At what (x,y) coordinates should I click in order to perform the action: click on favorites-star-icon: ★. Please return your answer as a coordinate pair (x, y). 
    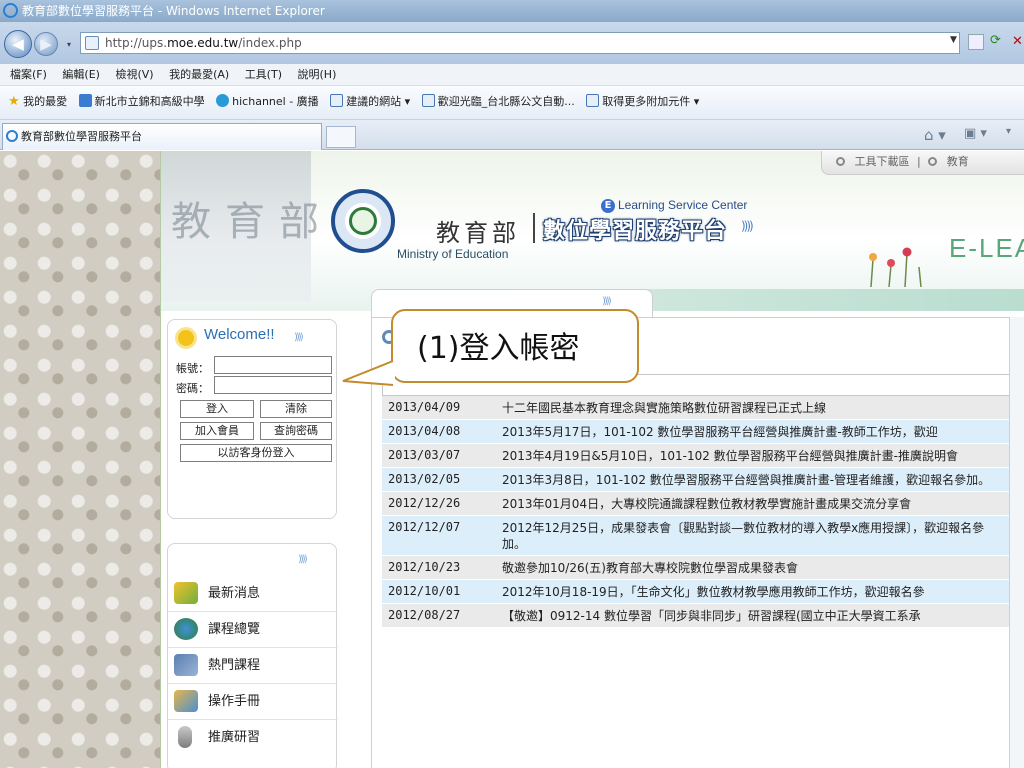
    Looking at the image, I should click on (14, 101).